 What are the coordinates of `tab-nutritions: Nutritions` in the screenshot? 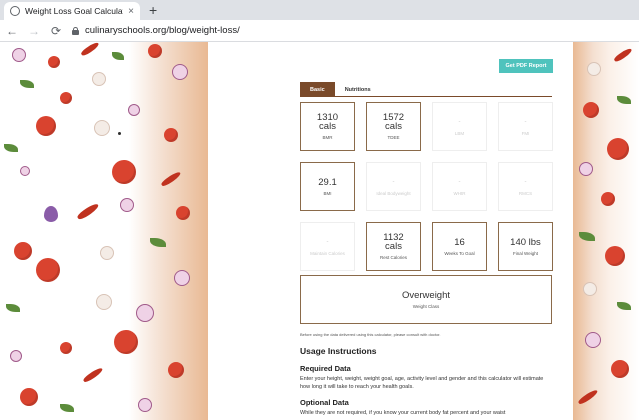 It's located at (358, 89).